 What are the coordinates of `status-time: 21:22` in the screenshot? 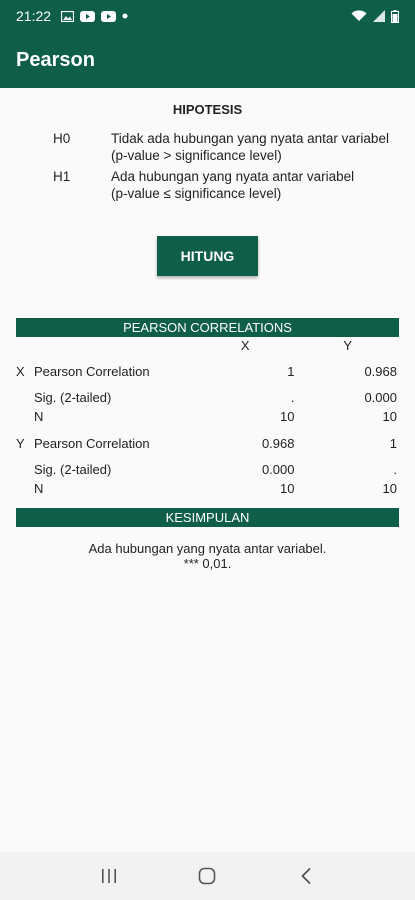 It's located at (34, 16).